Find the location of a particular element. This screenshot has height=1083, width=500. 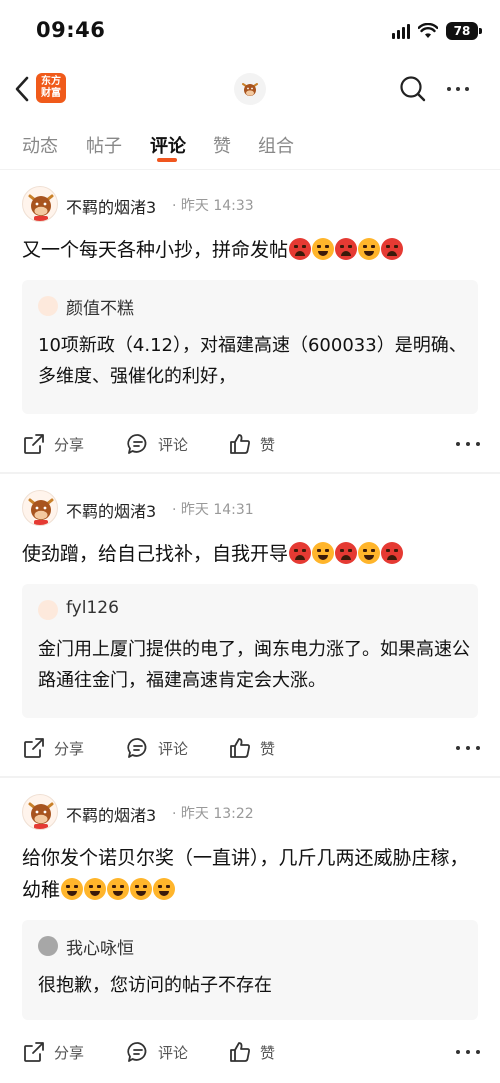

nav-bar: 东方 财富 is located at coordinates (250, 89).